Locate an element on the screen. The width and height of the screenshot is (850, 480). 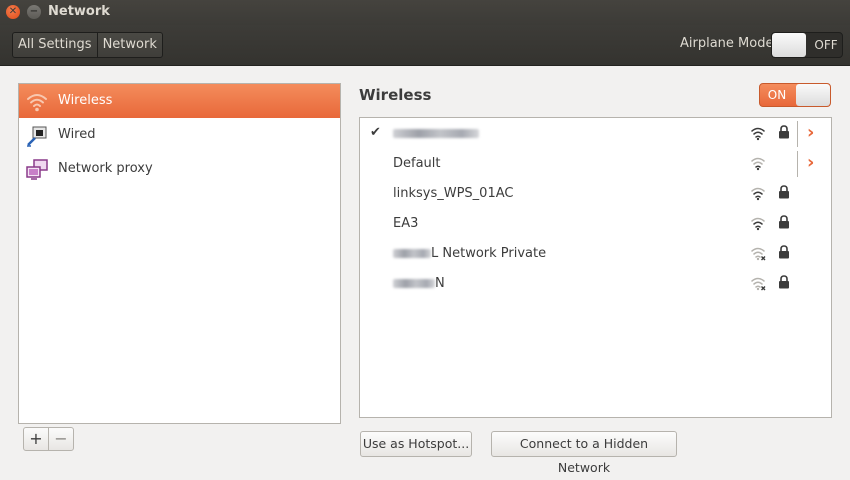
network-ssid: Default is located at coordinates (417, 163).